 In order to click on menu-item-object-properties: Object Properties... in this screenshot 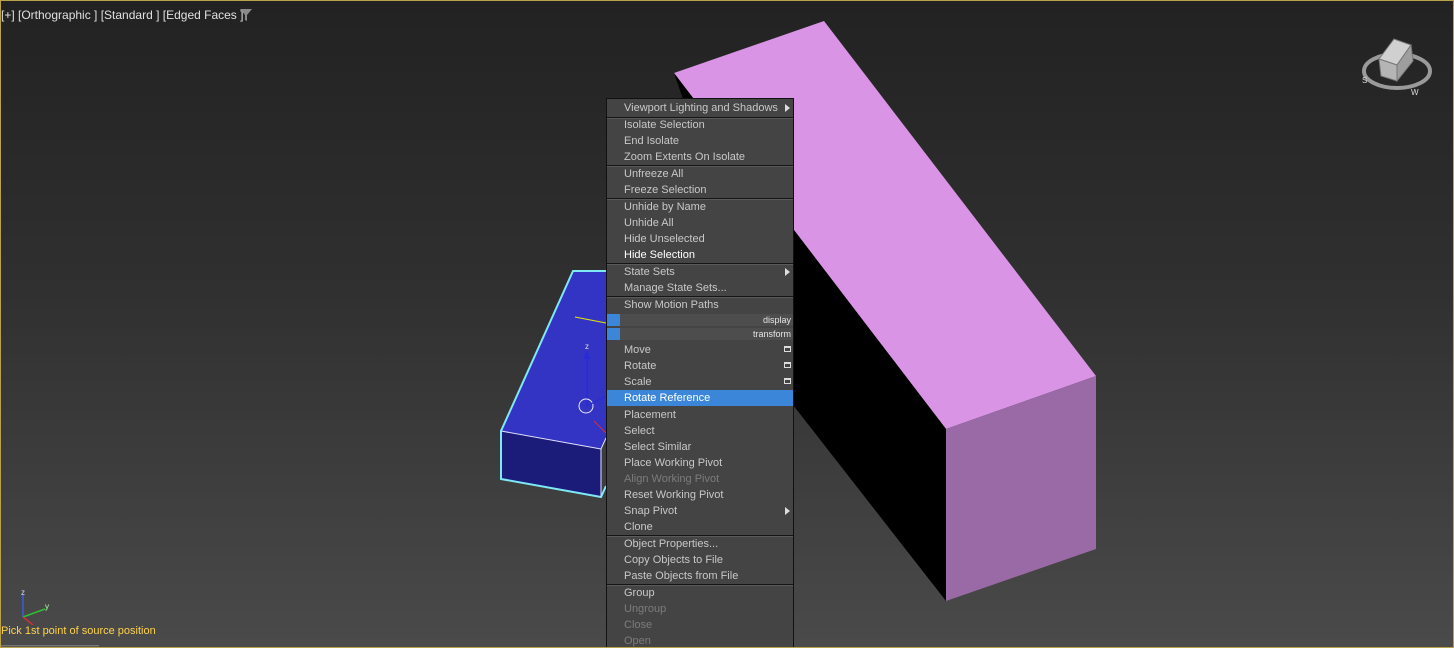, I will do `click(700, 544)`.